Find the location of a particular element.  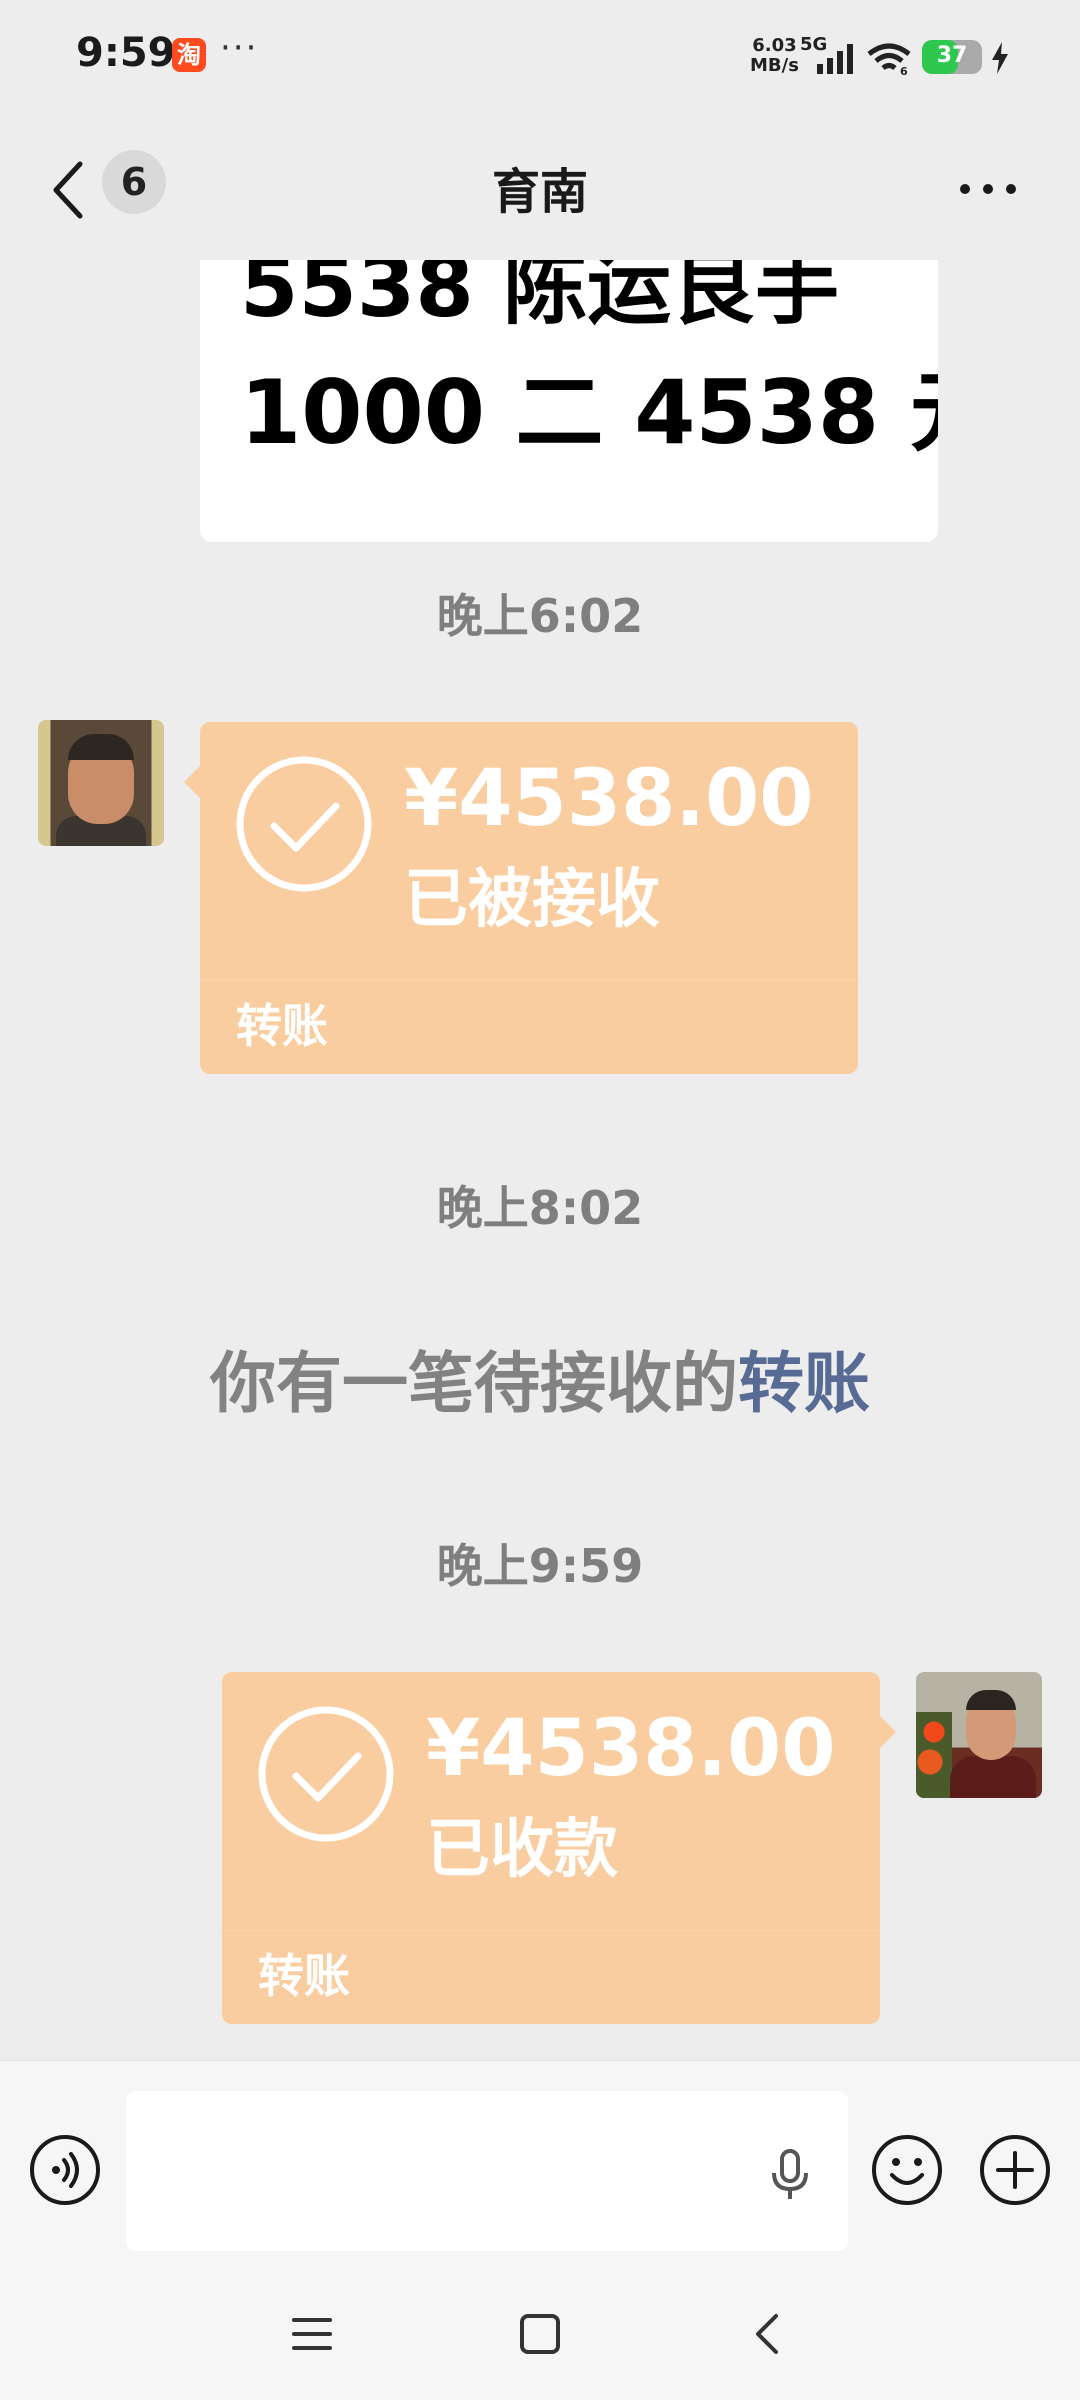

transfer-card-collected: ¥4538.00 已收款 转账 is located at coordinates (559, 1848).